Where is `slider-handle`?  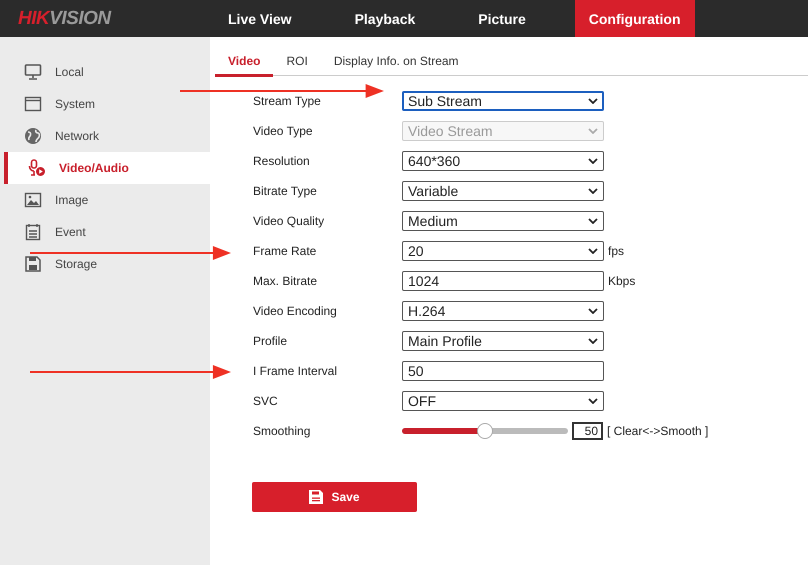
slider-handle is located at coordinates (485, 431).